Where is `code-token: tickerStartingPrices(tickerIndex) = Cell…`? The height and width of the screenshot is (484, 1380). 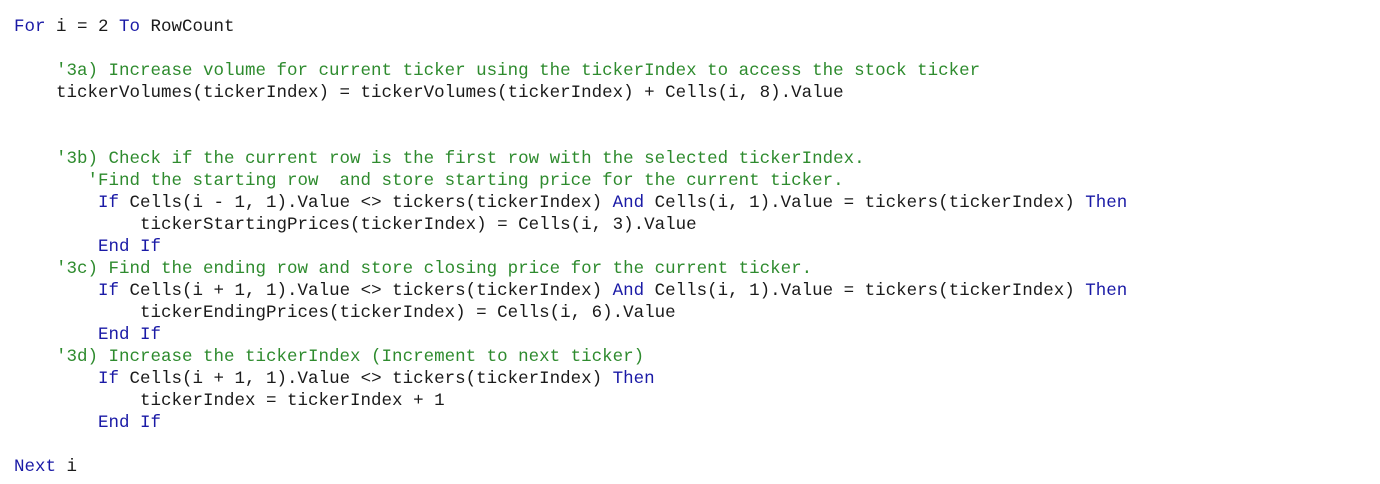 code-token: tickerStartingPrices(tickerIndex) = Cell… is located at coordinates (355, 225).